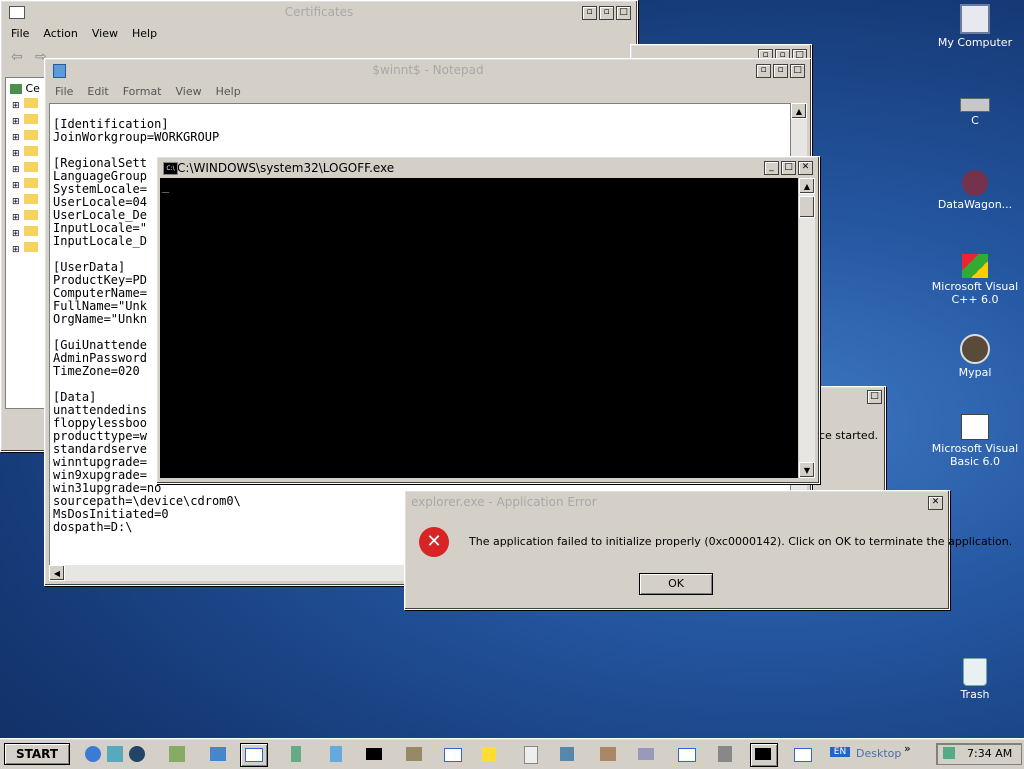 The image size is (1024, 769). I want to click on console-titlebar: C:\ C:\WINDOWS\system32\LOGOFF.exe _ □ ✕, so click(488, 168).